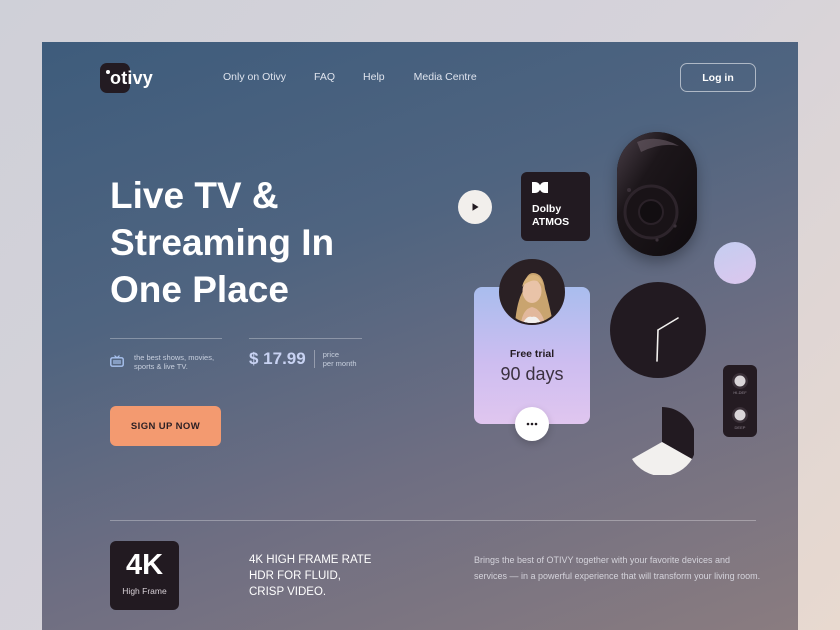 This screenshot has height=630, width=840. I want to click on dolby-icon, so click(540, 187).